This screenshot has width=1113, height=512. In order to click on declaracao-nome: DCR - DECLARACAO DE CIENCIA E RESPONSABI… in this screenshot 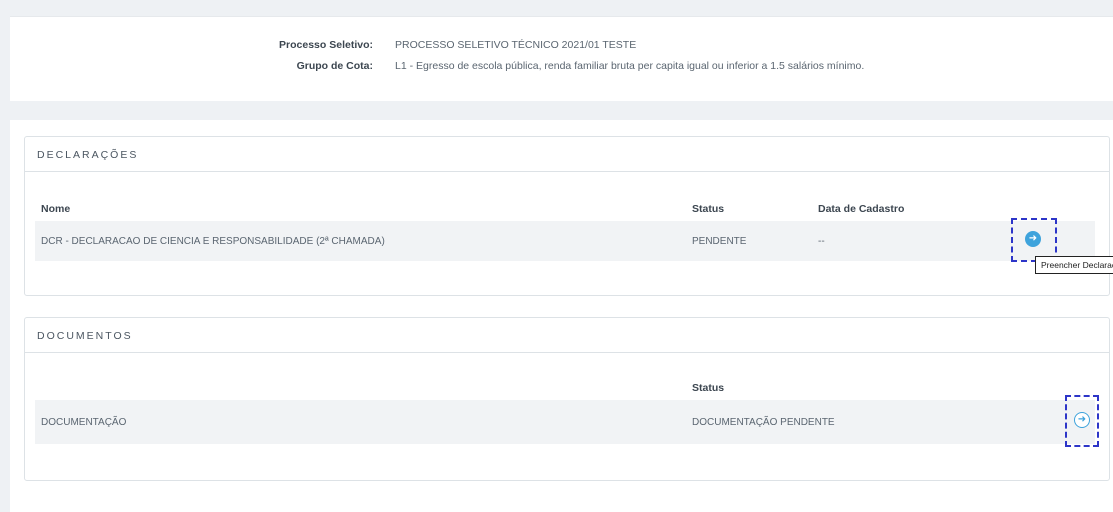, I will do `click(213, 241)`.